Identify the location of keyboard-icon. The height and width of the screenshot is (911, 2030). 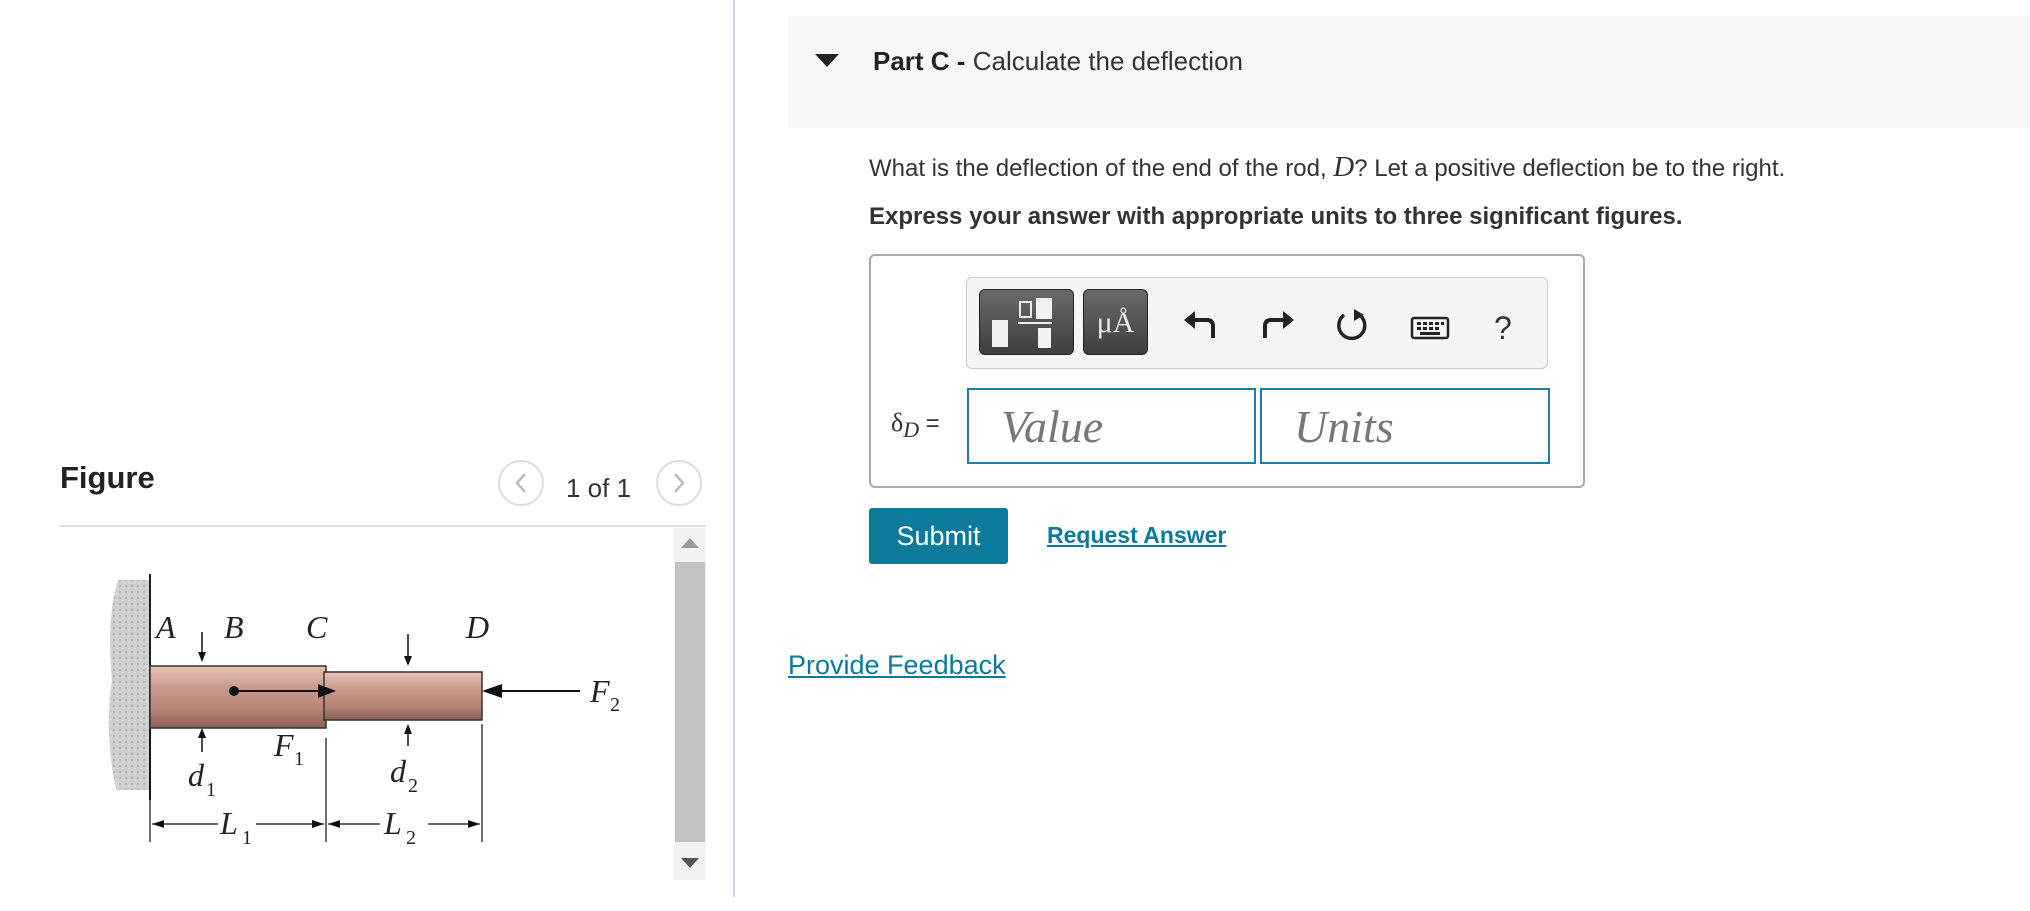
(1430, 326).